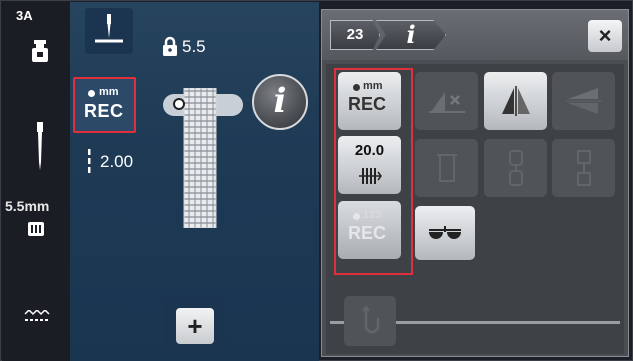 This screenshot has height=361, width=633. I want to click on rec-mm-indicator: mm REC, so click(104, 105).